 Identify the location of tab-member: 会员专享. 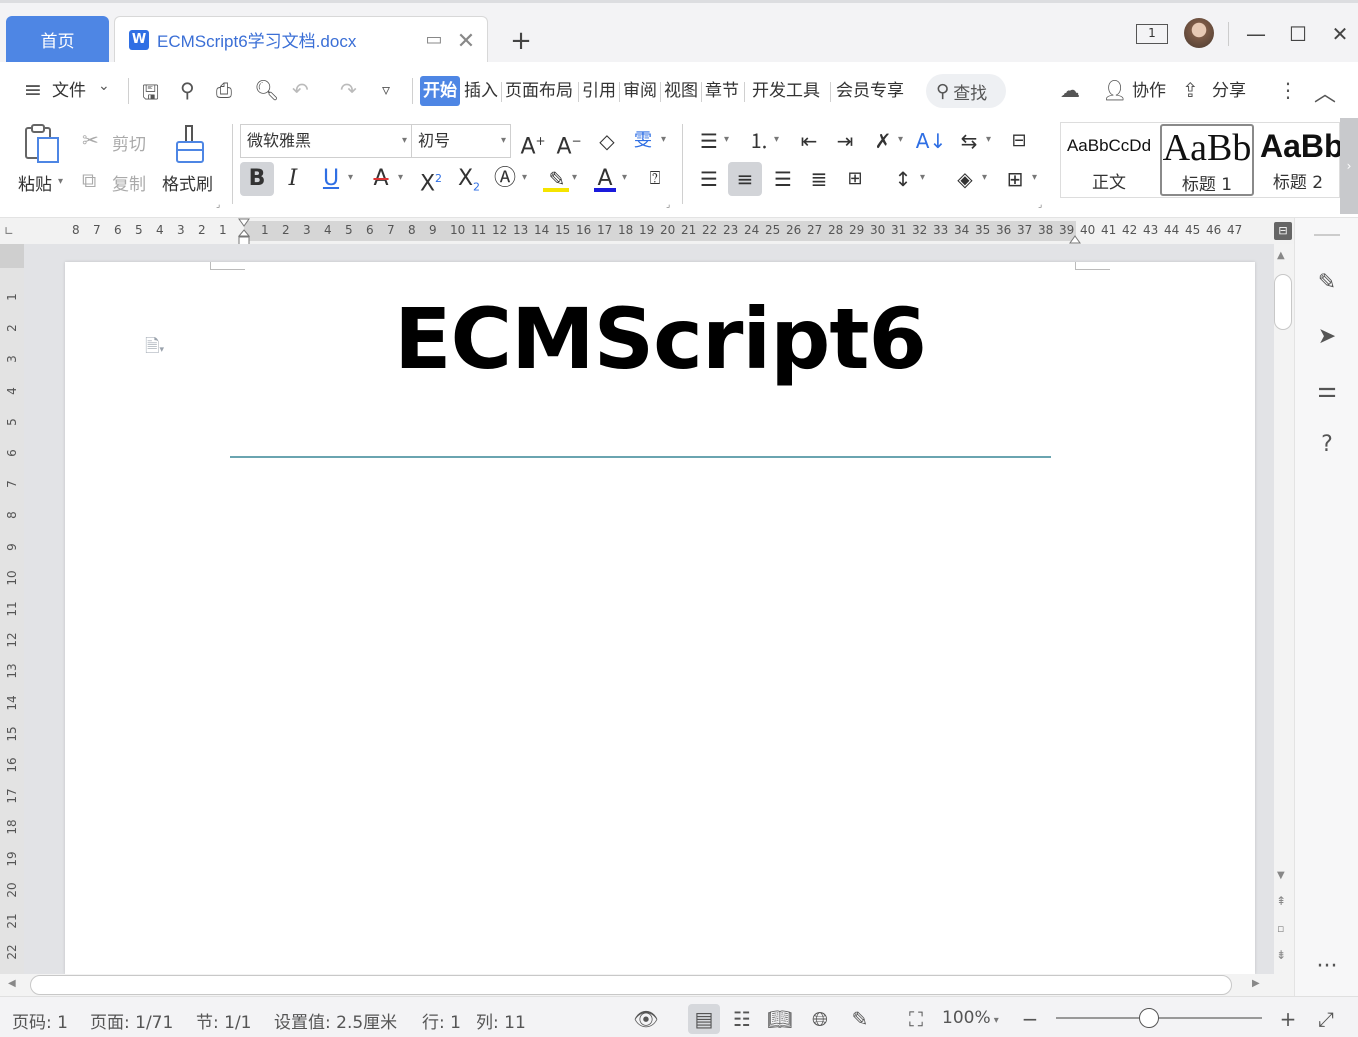
(870, 91).